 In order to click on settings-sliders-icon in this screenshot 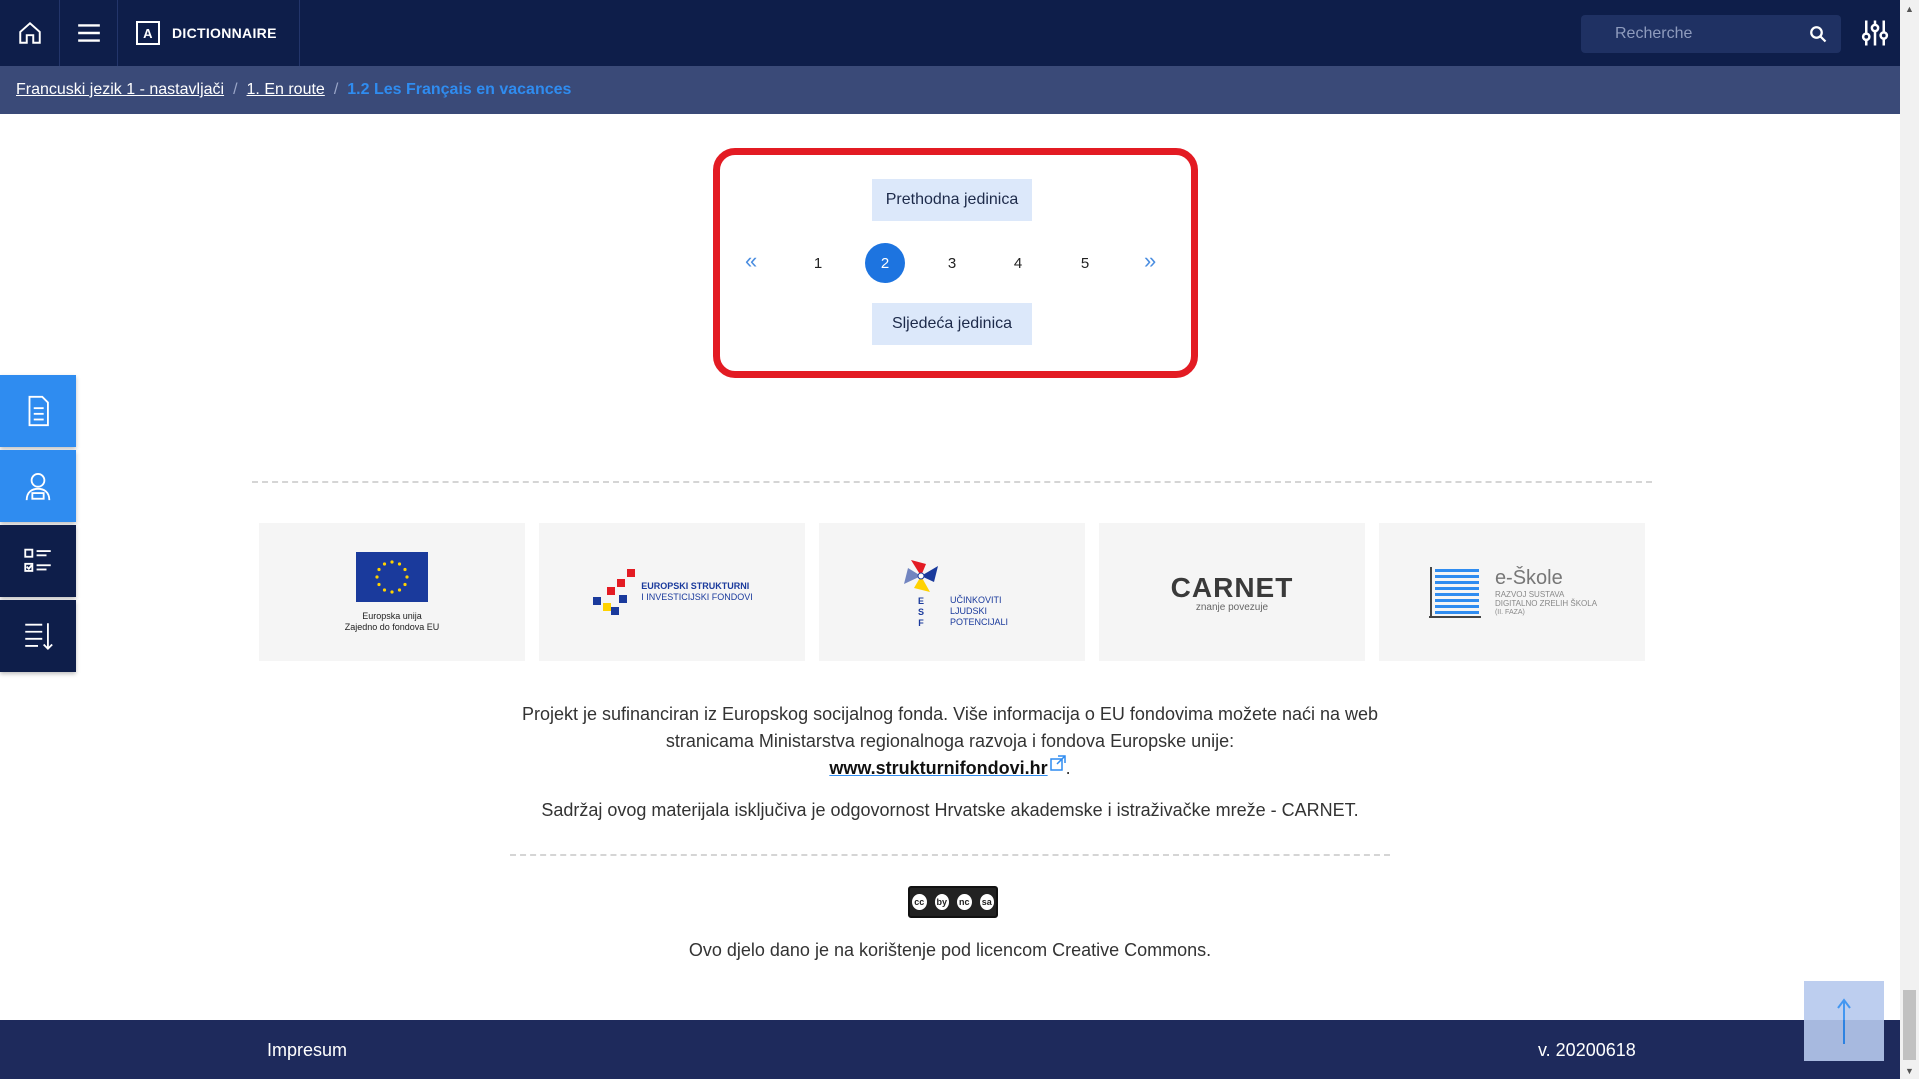, I will do `click(1875, 33)`.